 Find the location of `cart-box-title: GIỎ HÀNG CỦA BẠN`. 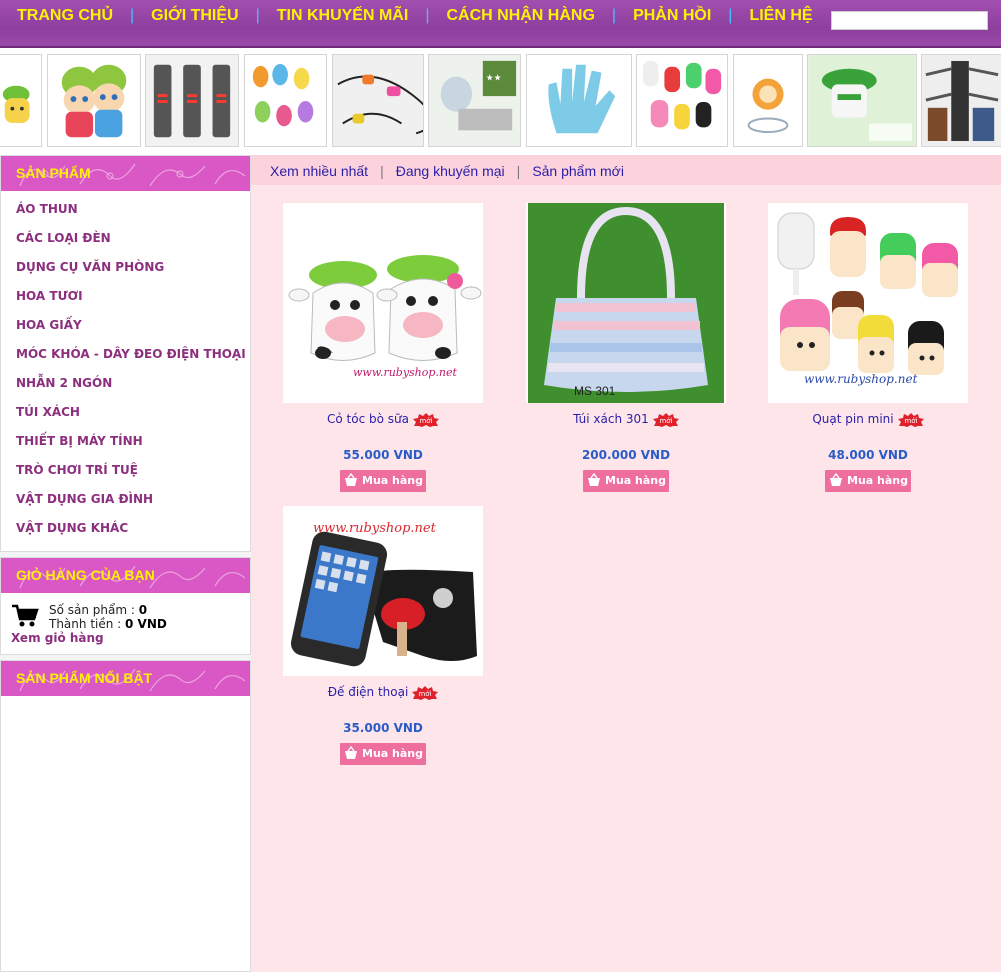

cart-box-title: GIỎ HÀNG CỦA BẠN is located at coordinates (85, 575).